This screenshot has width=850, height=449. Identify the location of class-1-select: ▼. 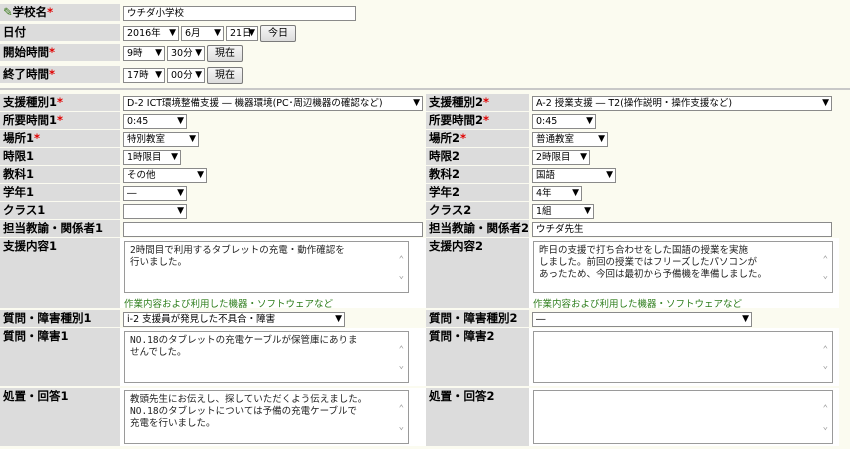
(155, 211).